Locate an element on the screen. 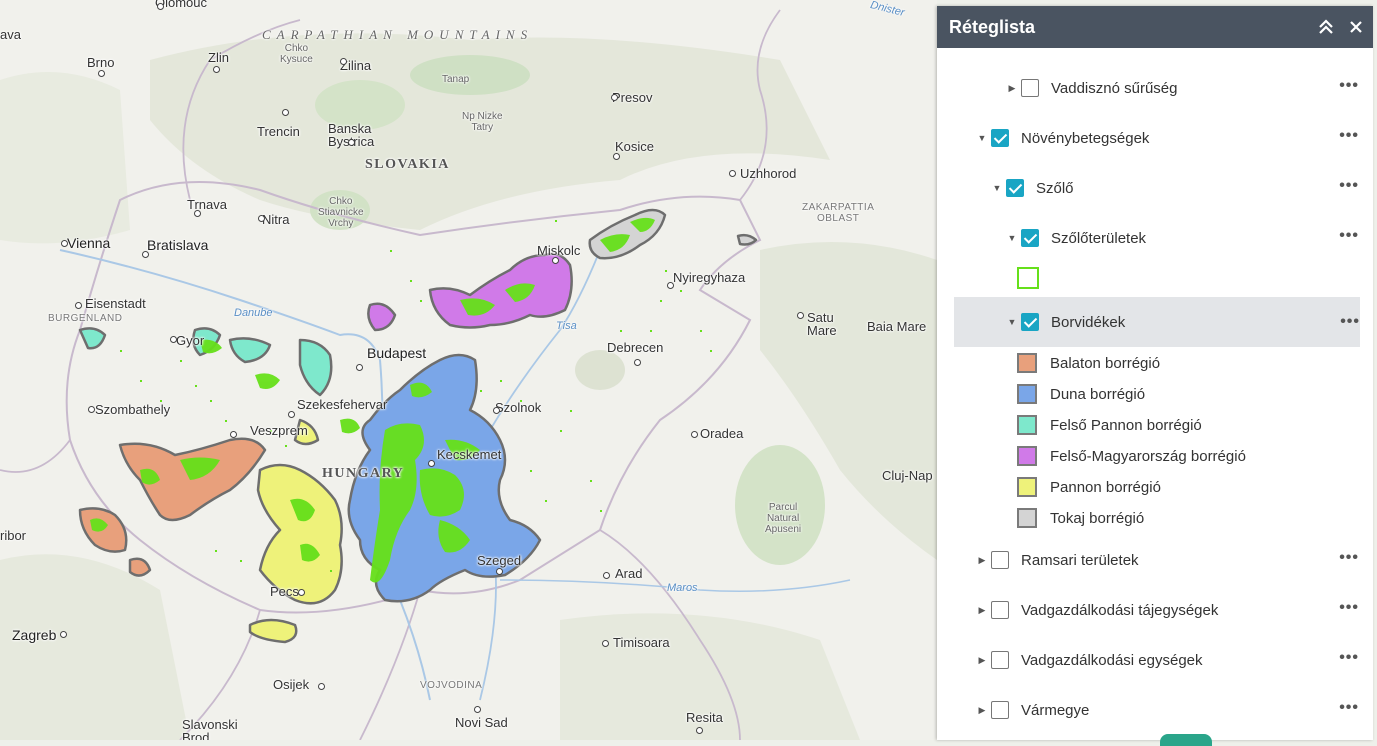 The height and width of the screenshot is (746, 1377). map-label-tisa: Tisa is located at coordinates (566, 326).